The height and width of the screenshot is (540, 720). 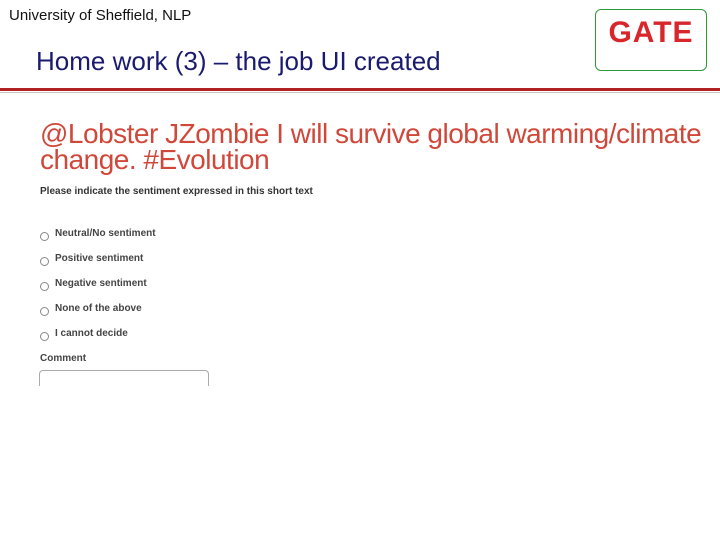 What do you see at coordinates (91, 333) in the screenshot?
I see `option-label: I cannot decide` at bounding box center [91, 333].